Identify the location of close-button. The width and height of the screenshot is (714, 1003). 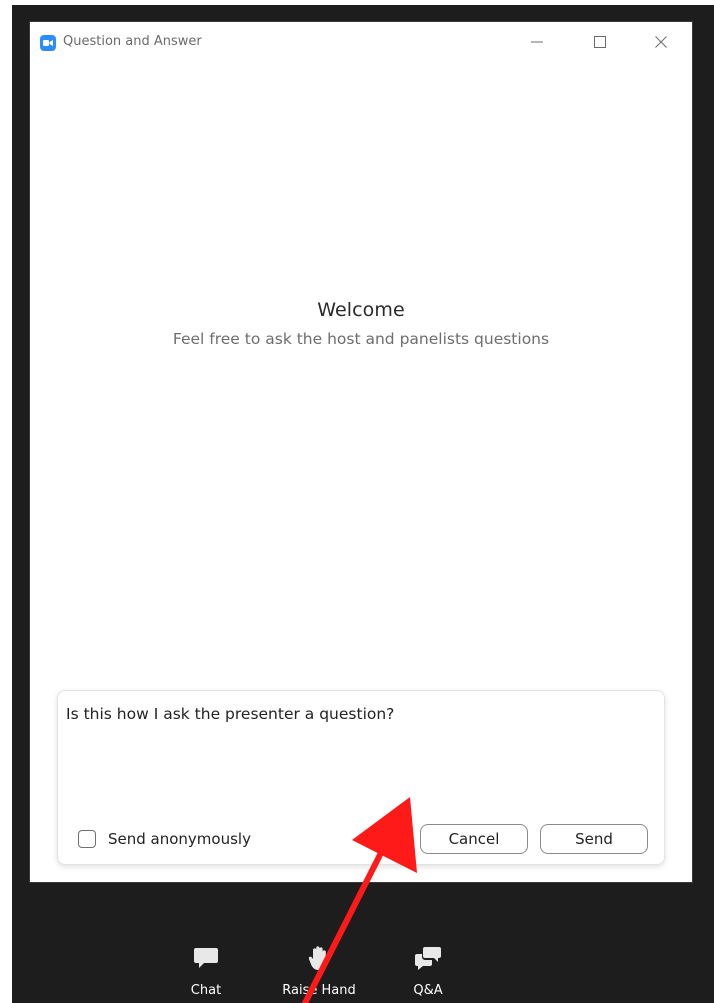
(661, 42).